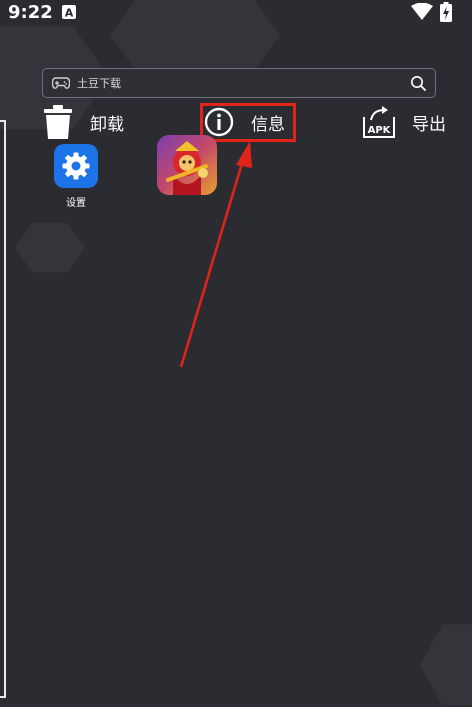 This screenshot has height=707, width=472. What do you see at coordinates (215, 254) in the screenshot?
I see `annotation-arrow` at bounding box center [215, 254].